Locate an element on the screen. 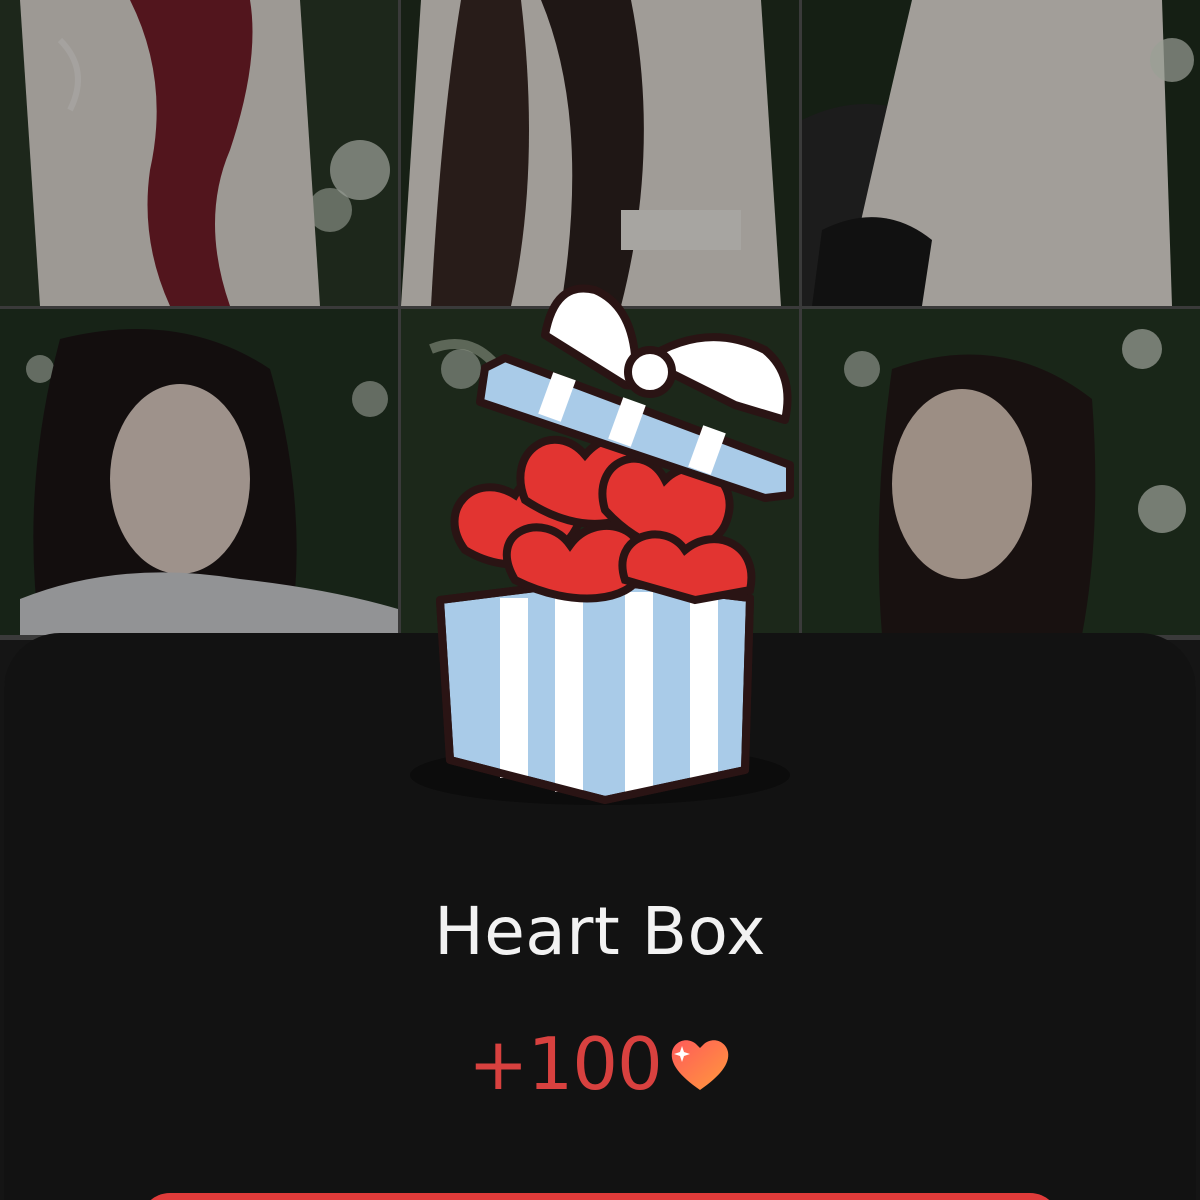 This screenshot has height=1200, width=1200. claim-button is located at coordinates (600, 1196).